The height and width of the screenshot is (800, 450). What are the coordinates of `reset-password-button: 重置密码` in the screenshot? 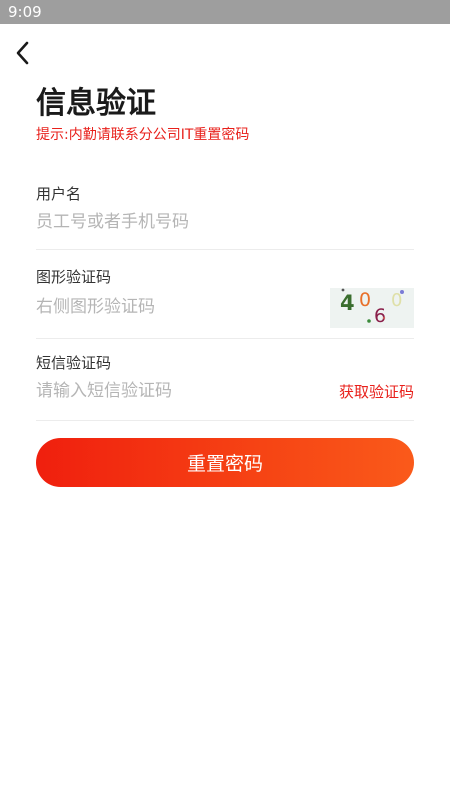 It's located at (225, 462).